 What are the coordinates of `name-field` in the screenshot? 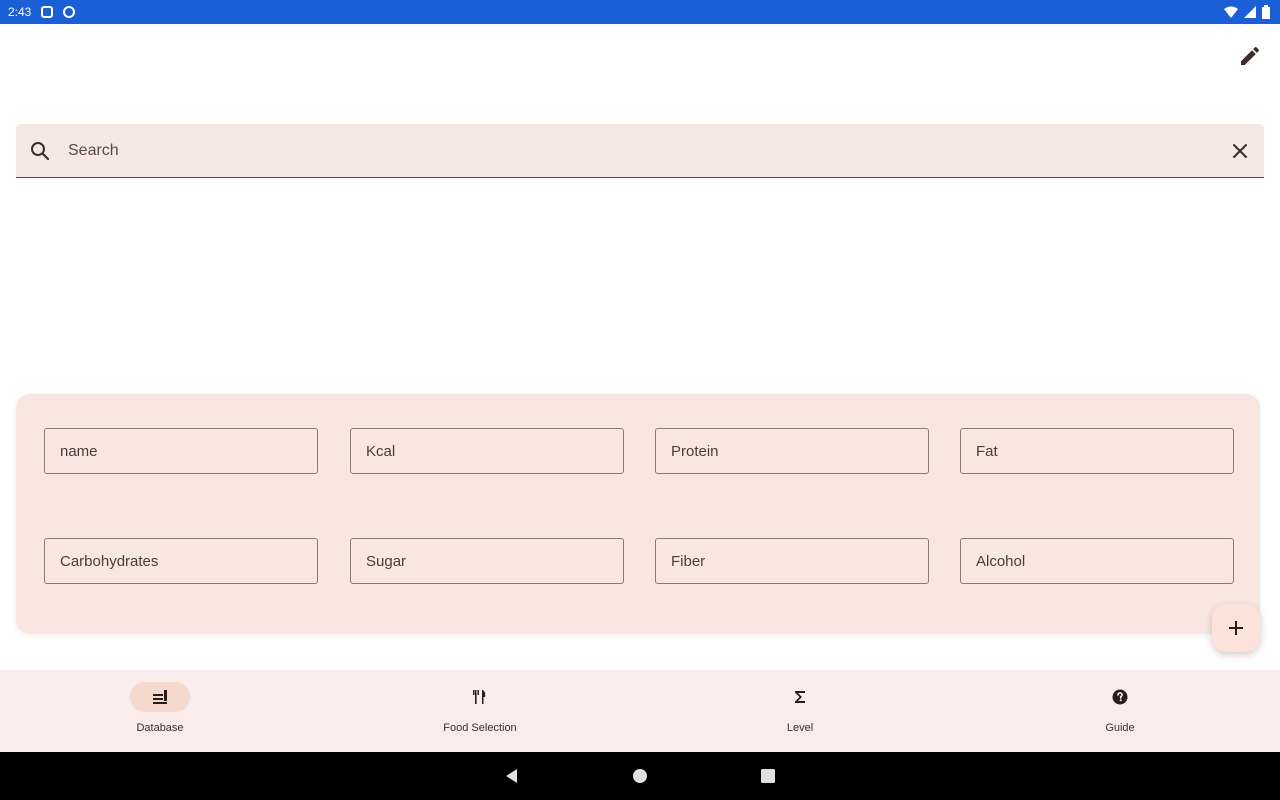 It's located at (181, 451).